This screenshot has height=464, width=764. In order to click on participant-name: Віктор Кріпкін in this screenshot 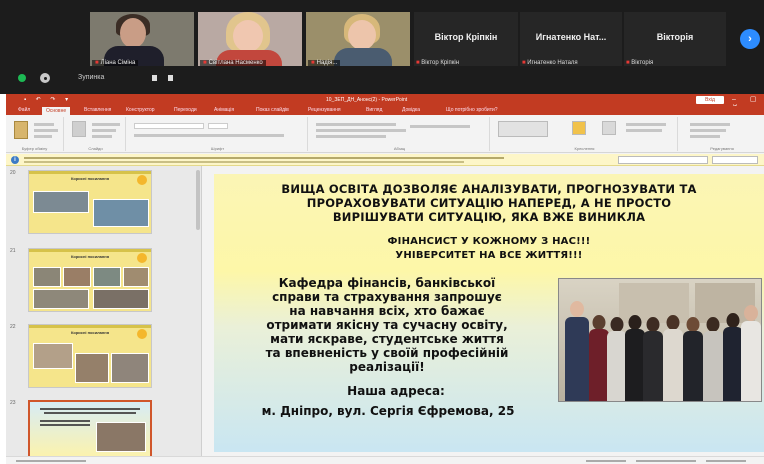, I will do `click(466, 37)`.